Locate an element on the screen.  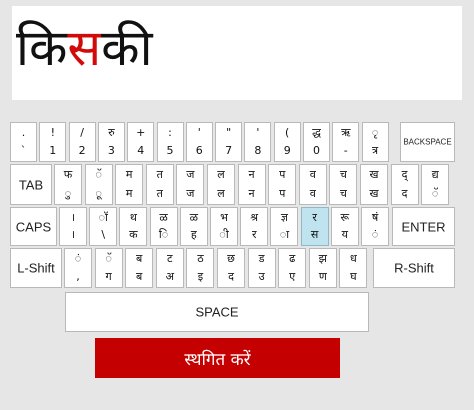
tab-key: TAB is located at coordinates (31, 184).